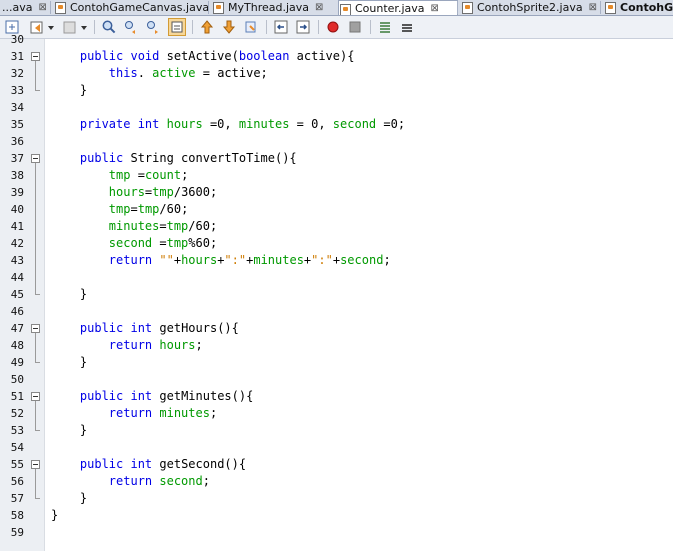 Image resolution: width=673 pixels, height=551 pixels. Describe the element at coordinates (229, 27) in the screenshot. I see `next-bookmark-icon` at that location.